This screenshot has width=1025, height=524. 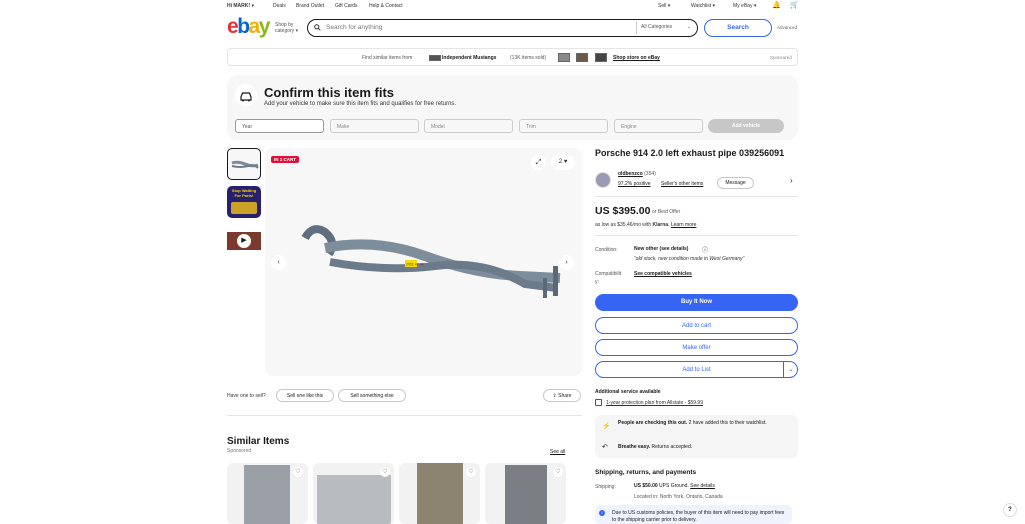 What do you see at coordinates (560, 162) in the screenshot?
I see `watch-count: 2` at bounding box center [560, 162].